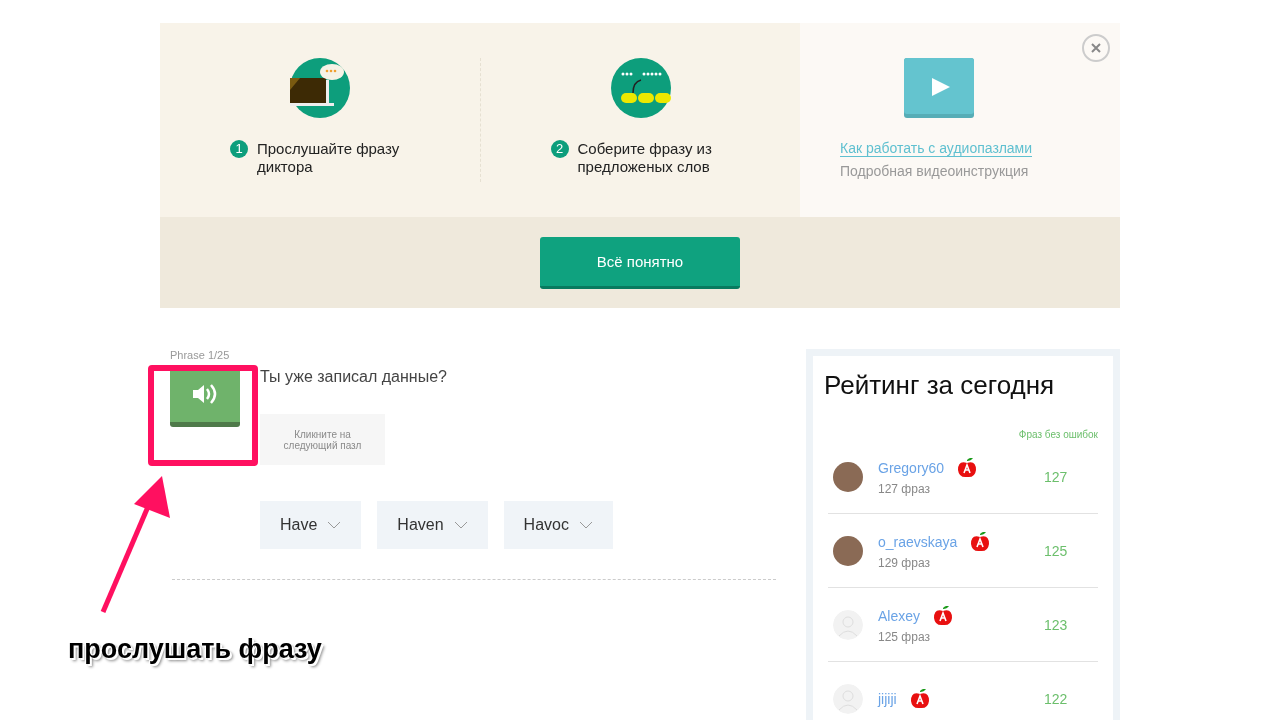  What do you see at coordinates (311, 525) in the screenshot?
I see `word-piece: Have` at bounding box center [311, 525].